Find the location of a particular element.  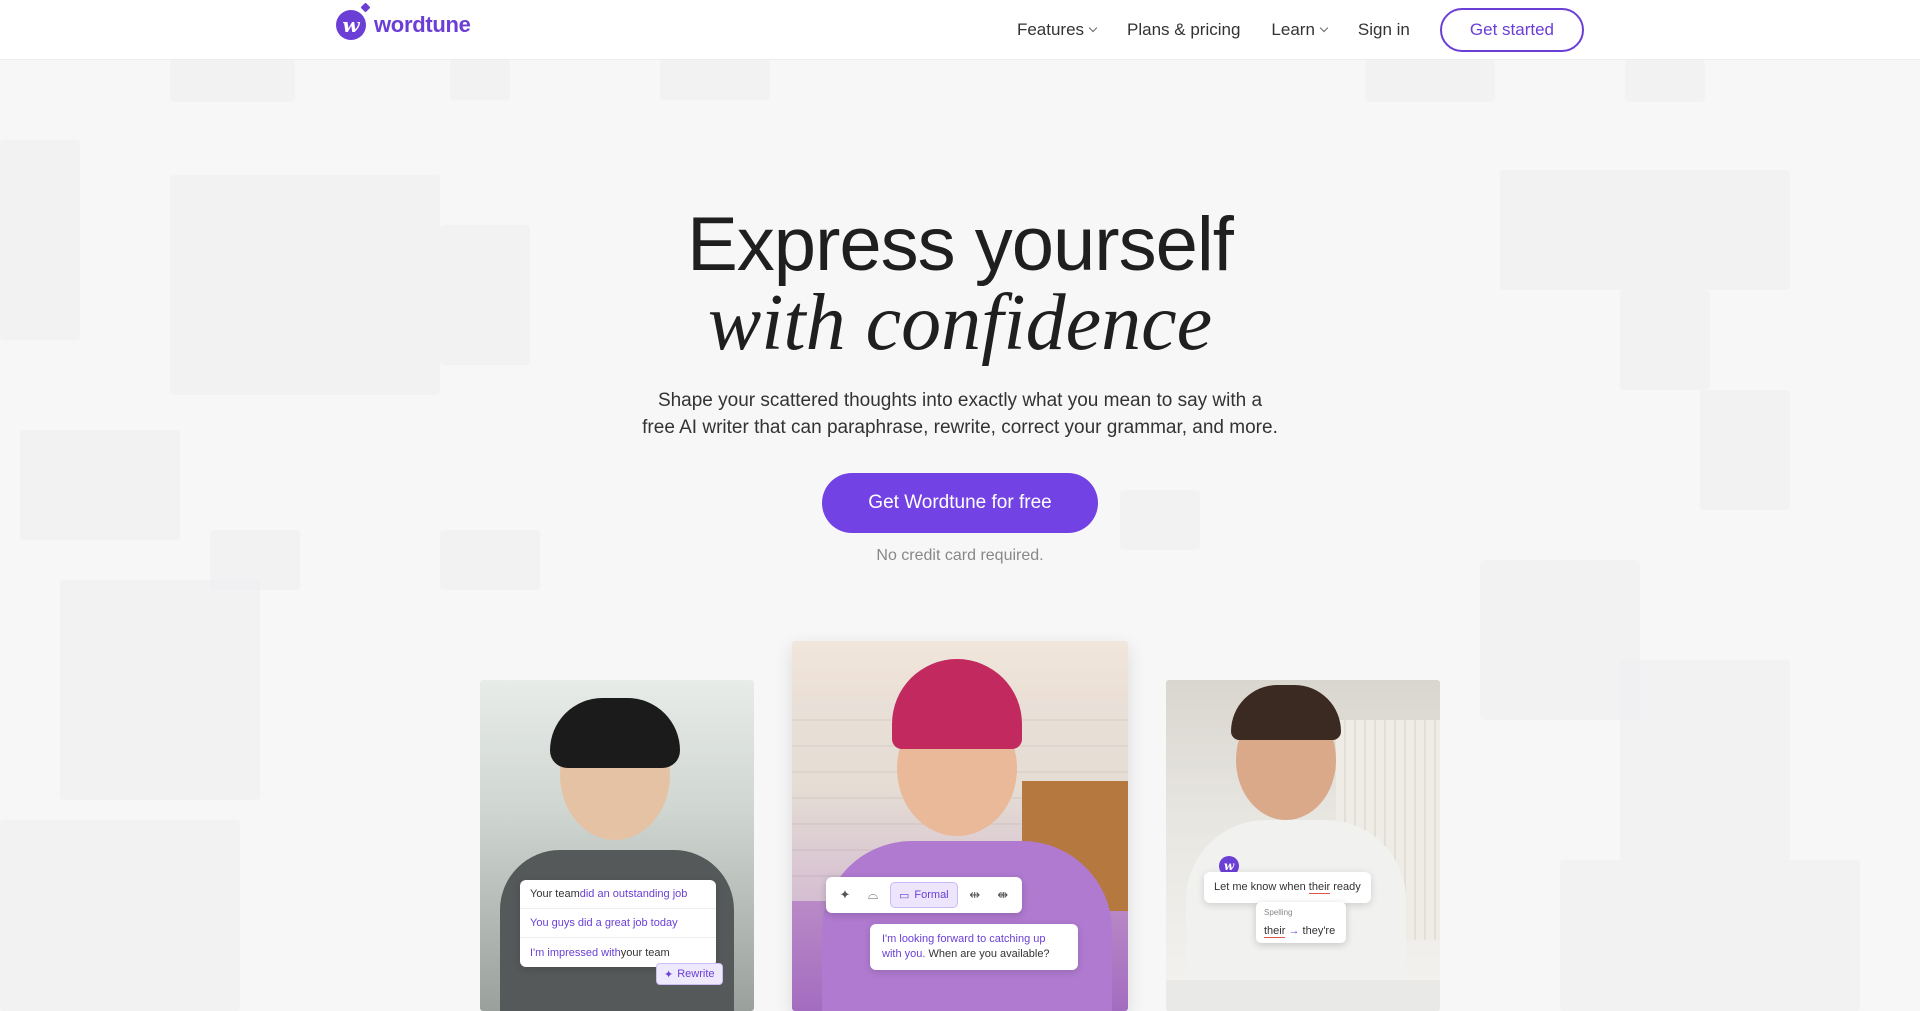

get-started-button: Get started is located at coordinates (1511, 30).